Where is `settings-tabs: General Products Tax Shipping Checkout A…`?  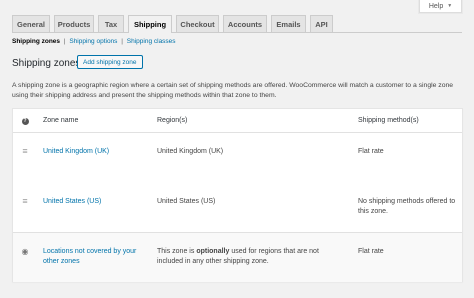 settings-tabs: General Products Tax Shipping Checkout A… is located at coordinates (237, 23).